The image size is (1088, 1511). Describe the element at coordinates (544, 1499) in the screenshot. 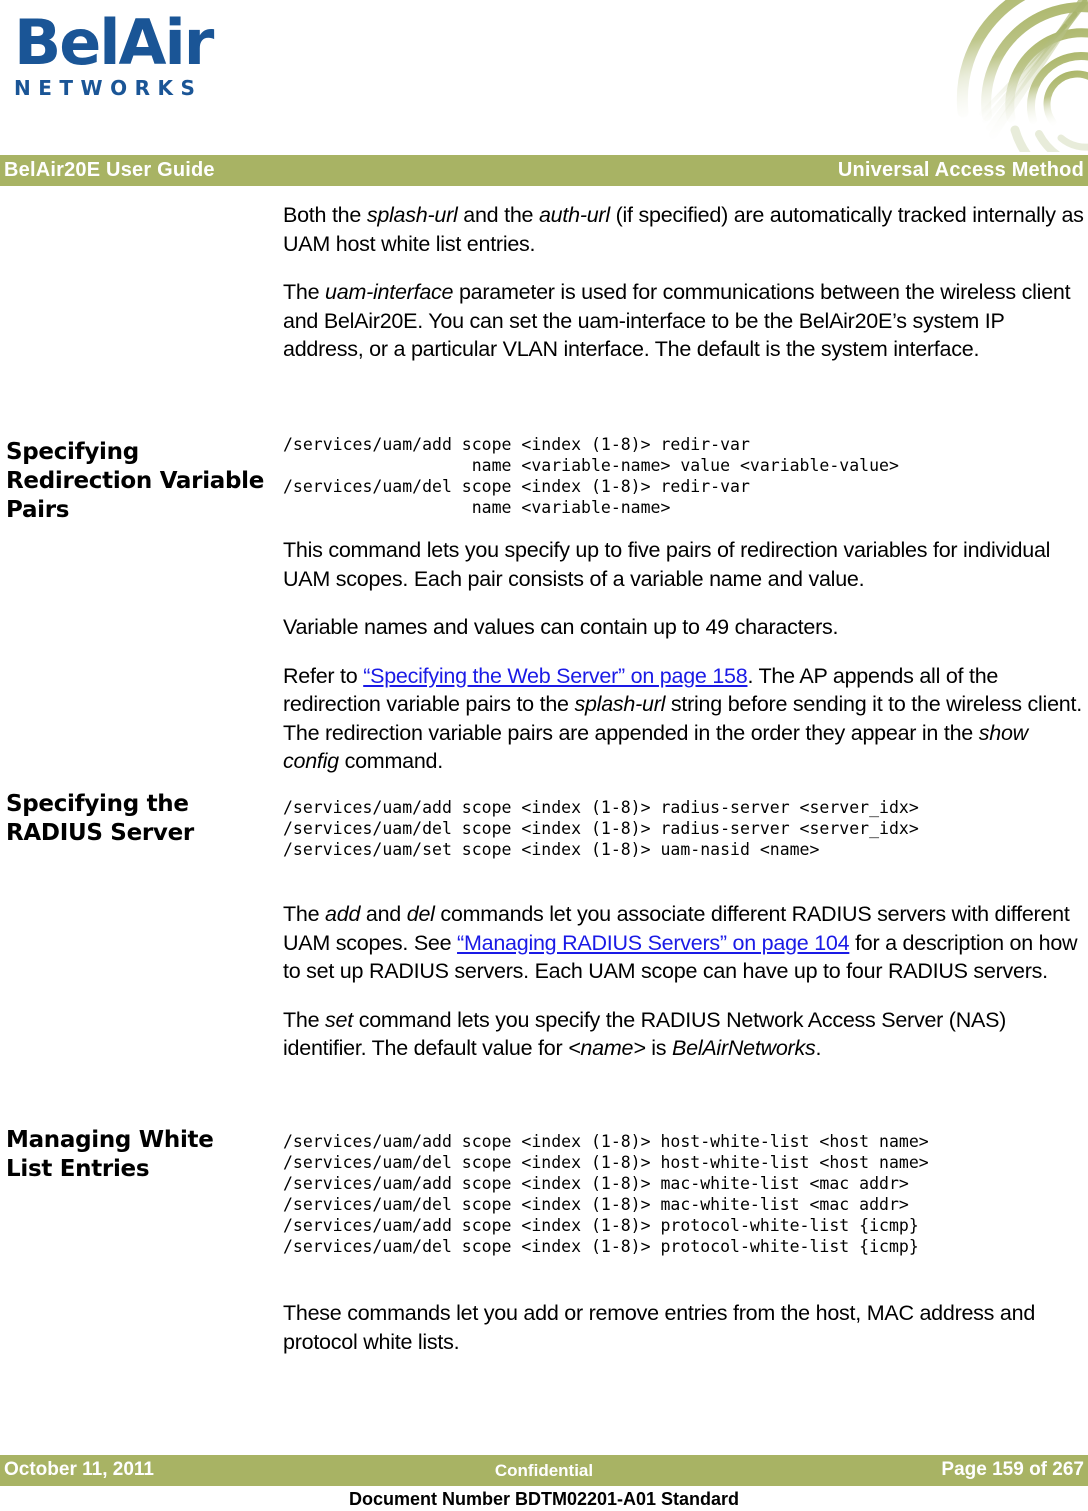

I see `footer-document-number: Document Number BDTM02201-A01 Standard` at that location.